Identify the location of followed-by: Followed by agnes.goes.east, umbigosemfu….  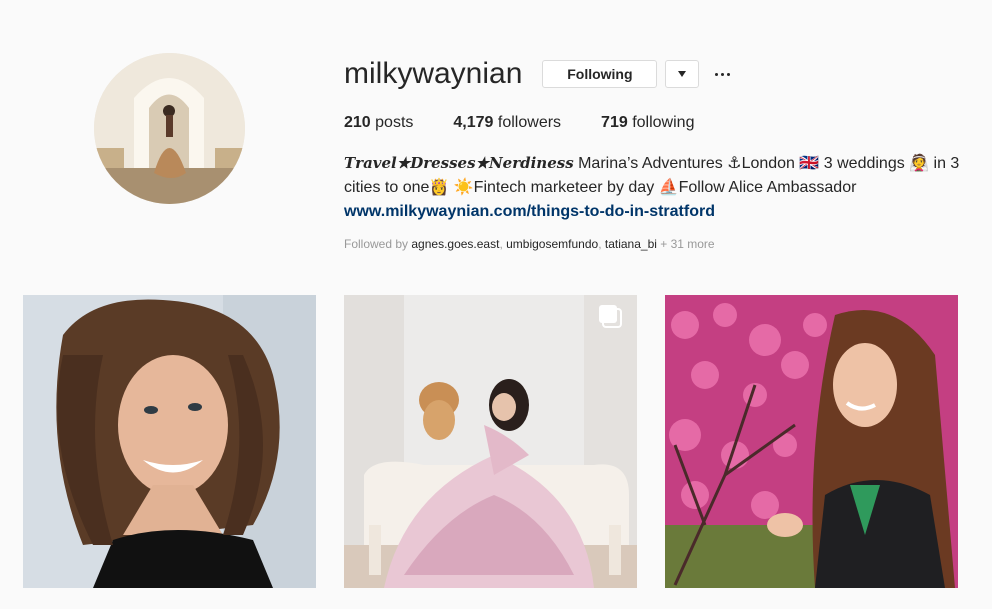
(529, 244).